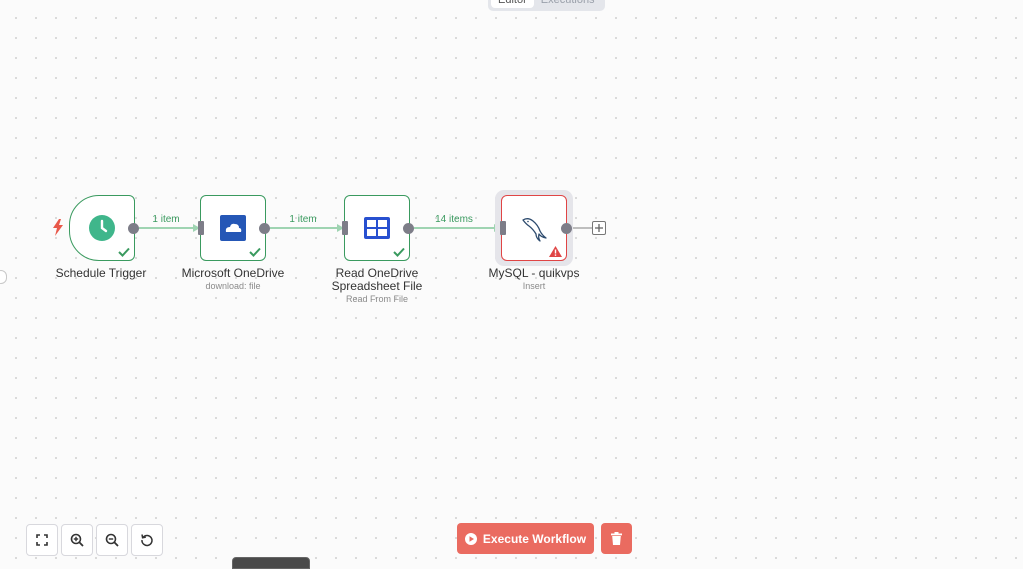 The width and height of the screenshot is (1023, 569). What do you see at coordinates (454, 219) in the screenshot?
I see `edge-label-3: 14 items` at bounding box center [454, 219].